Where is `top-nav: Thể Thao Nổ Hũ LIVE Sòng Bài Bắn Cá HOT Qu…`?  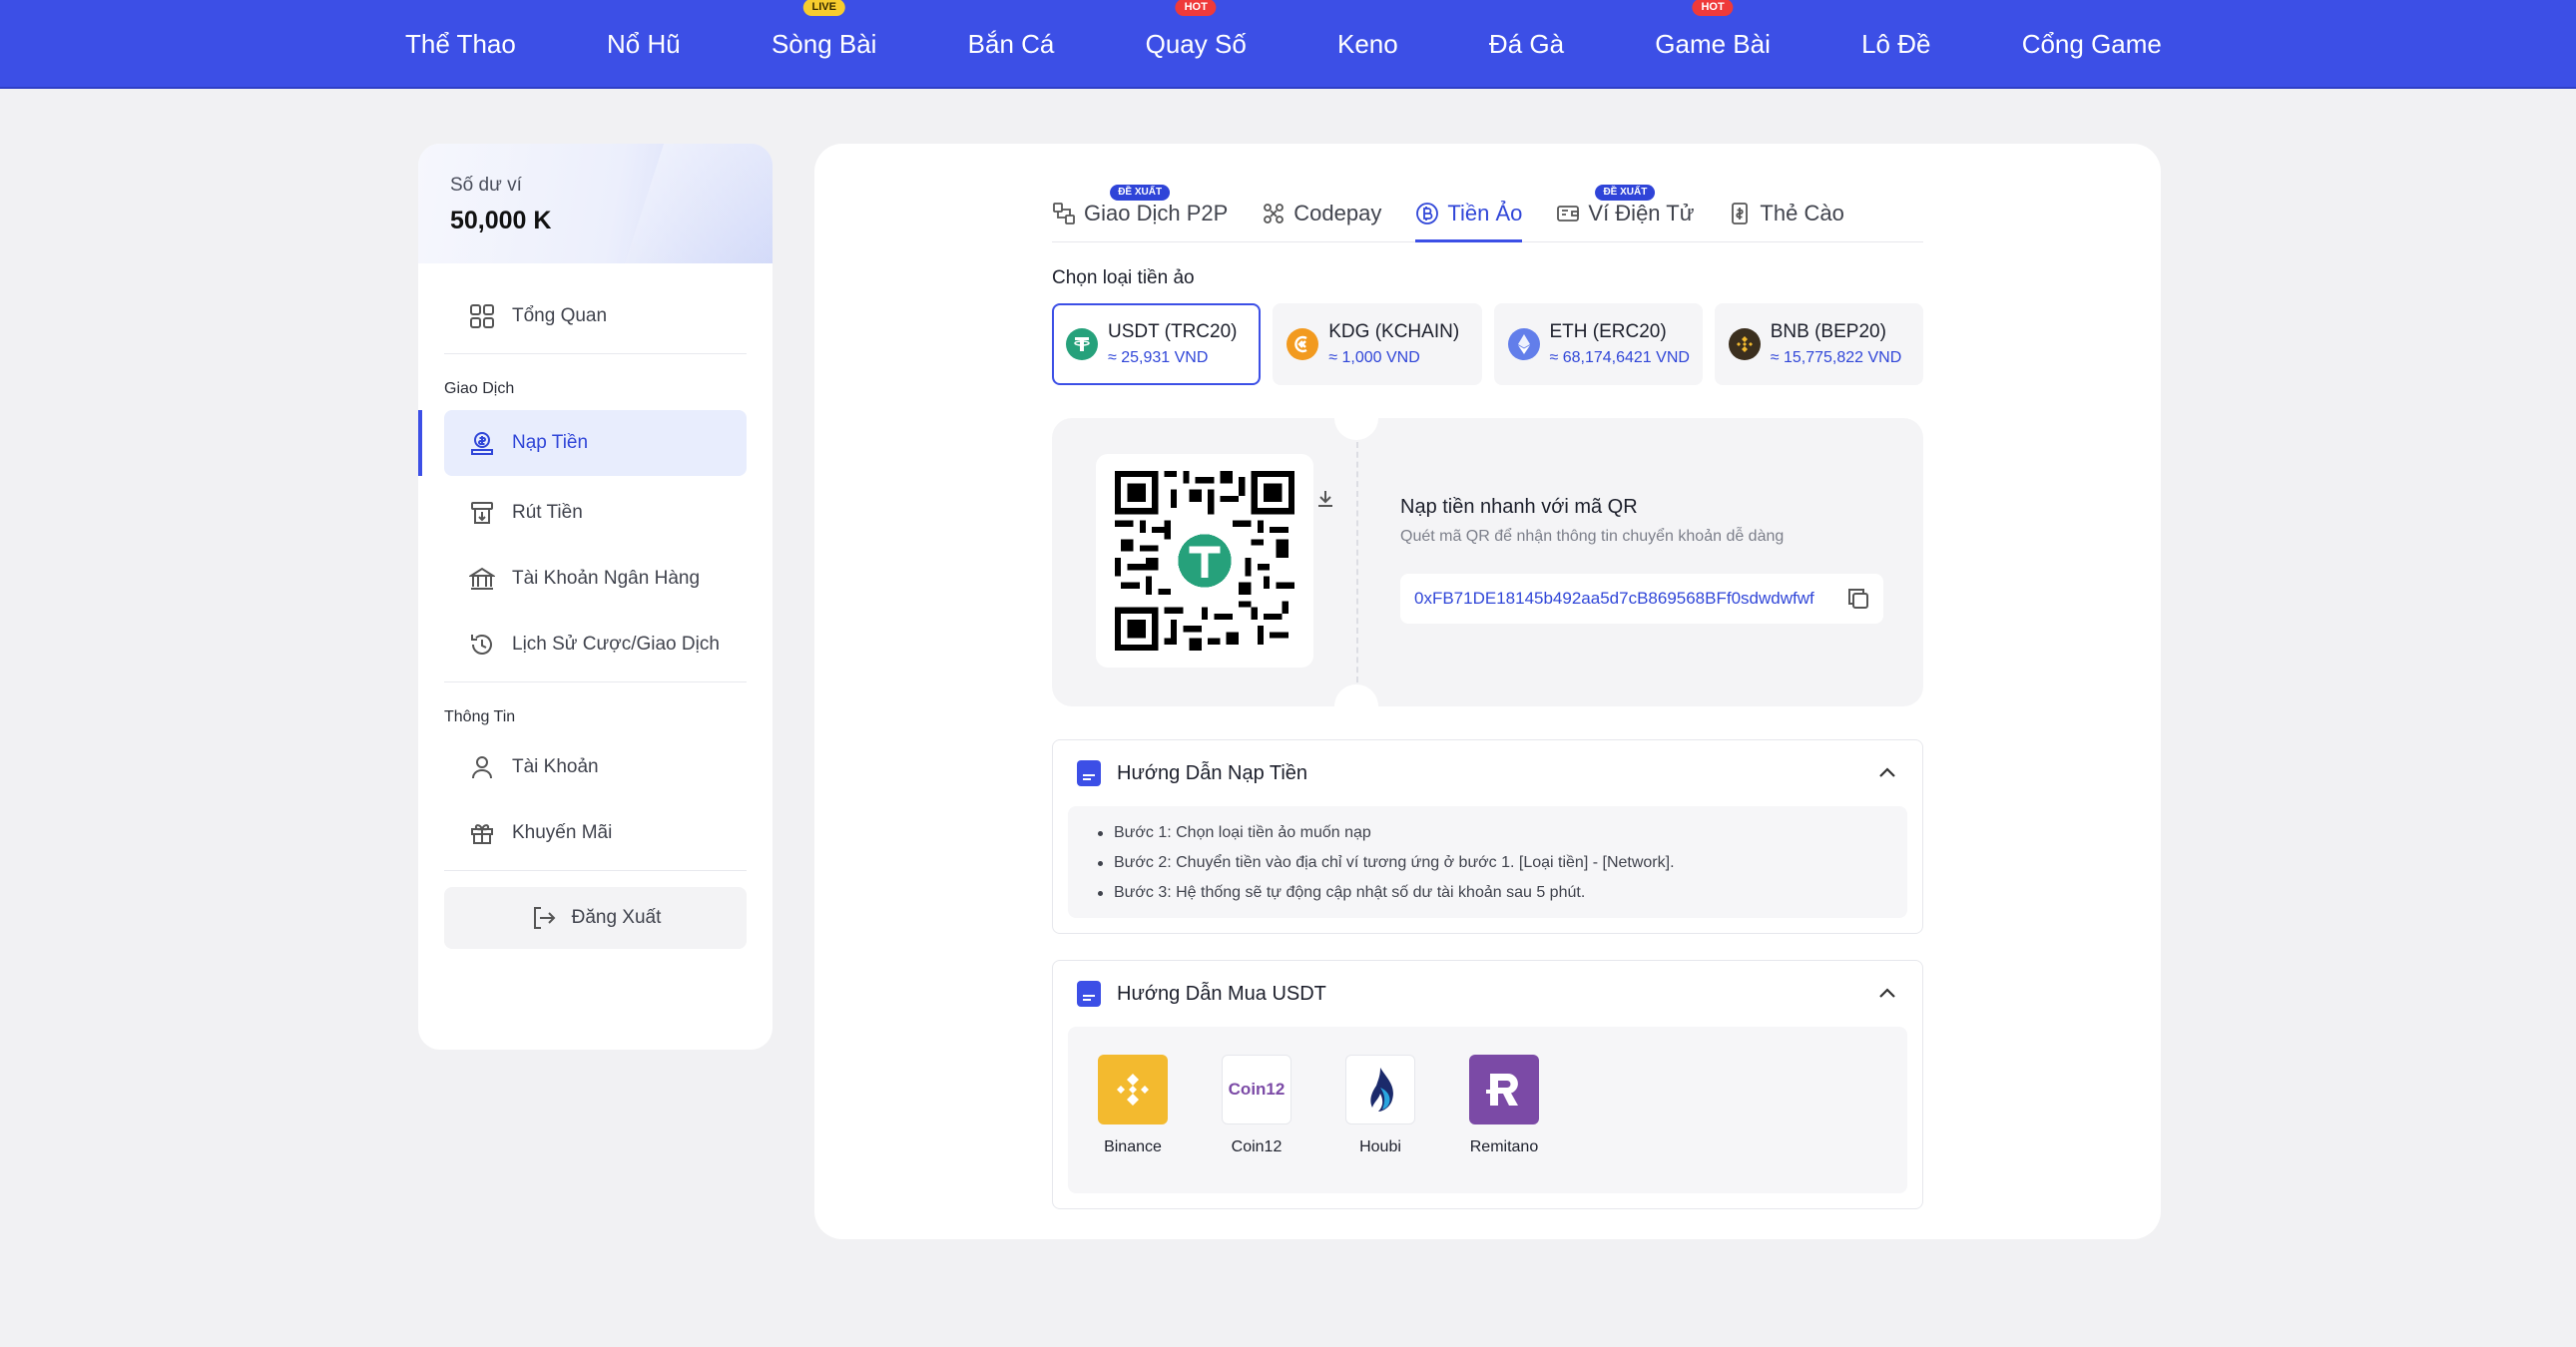
top-nav: Thể Thao Nổ Hũ LIVE Sòng Bài Bắn Cá HOT Qu… is located at coordinates (1288, 44).